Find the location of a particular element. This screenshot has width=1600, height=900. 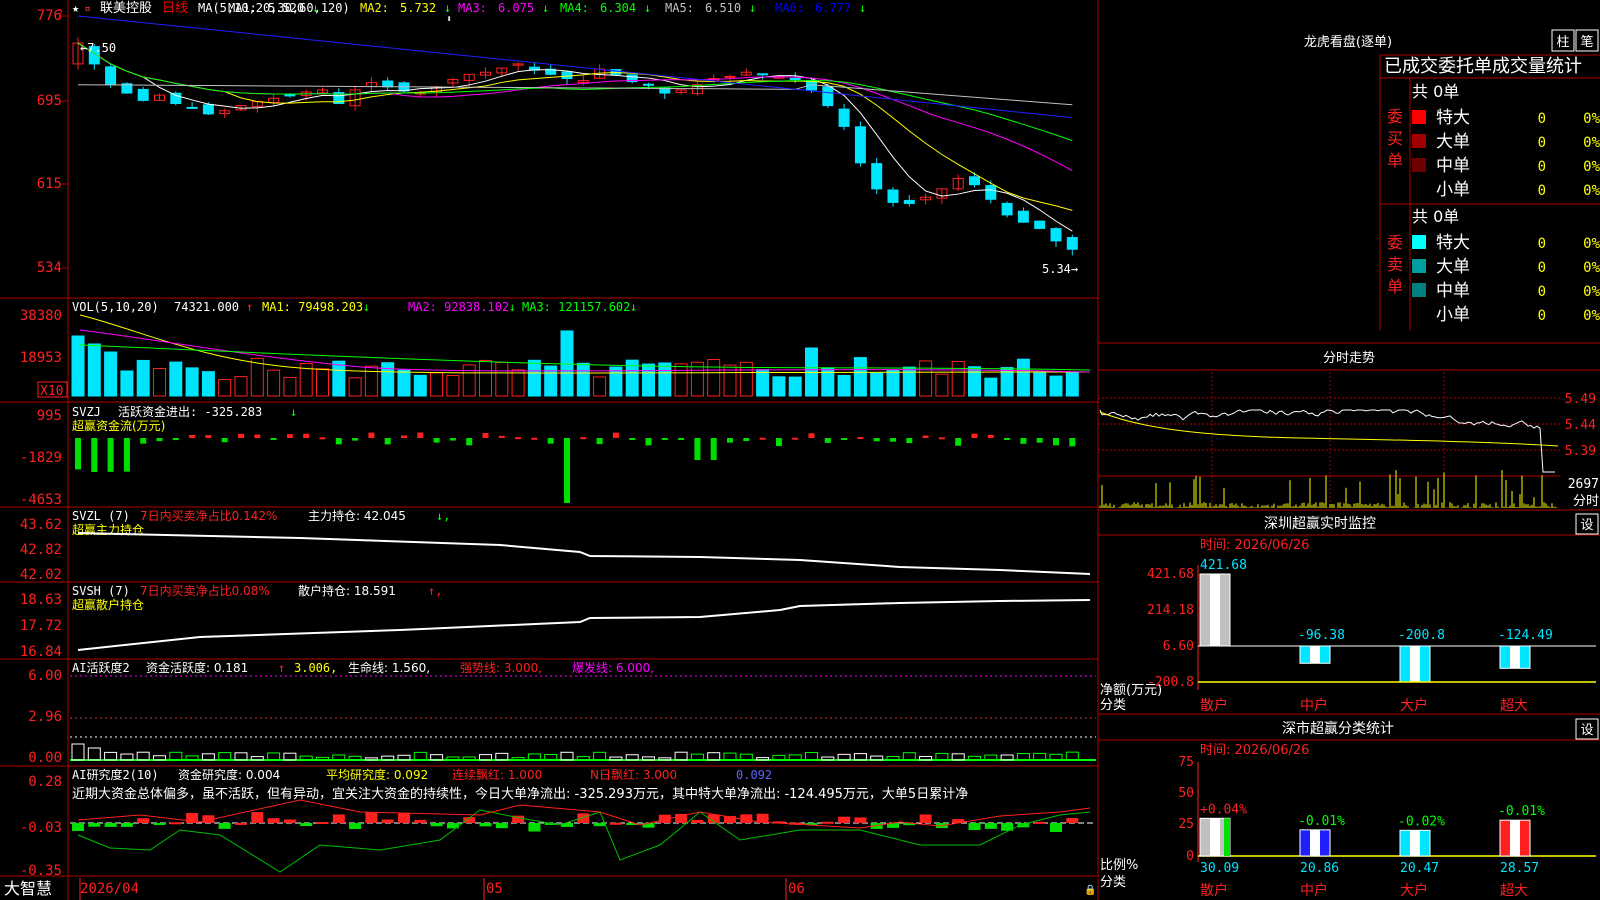

ma-value-3: 6.075 is located at coordinates (516, 8).